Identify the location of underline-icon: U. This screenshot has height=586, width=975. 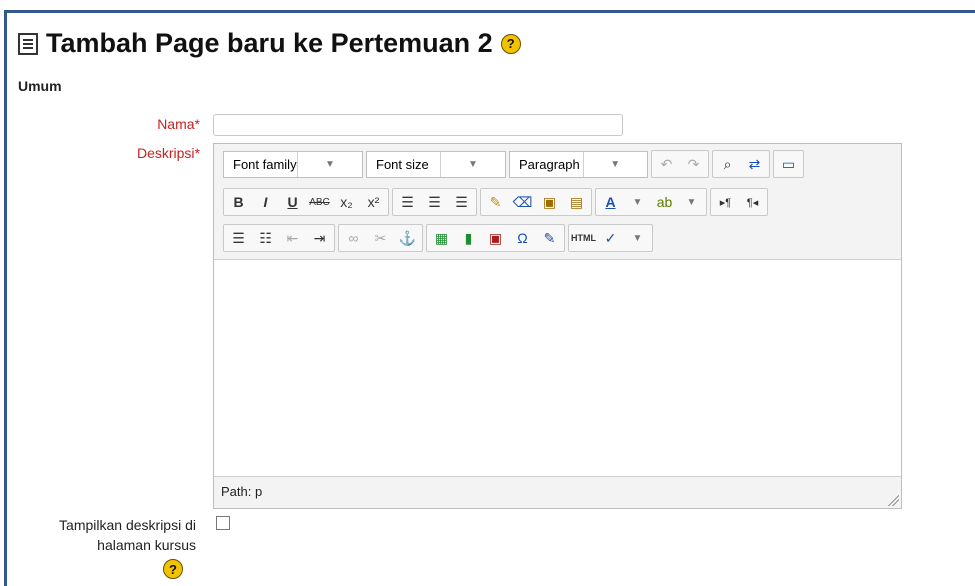
(292, 202).